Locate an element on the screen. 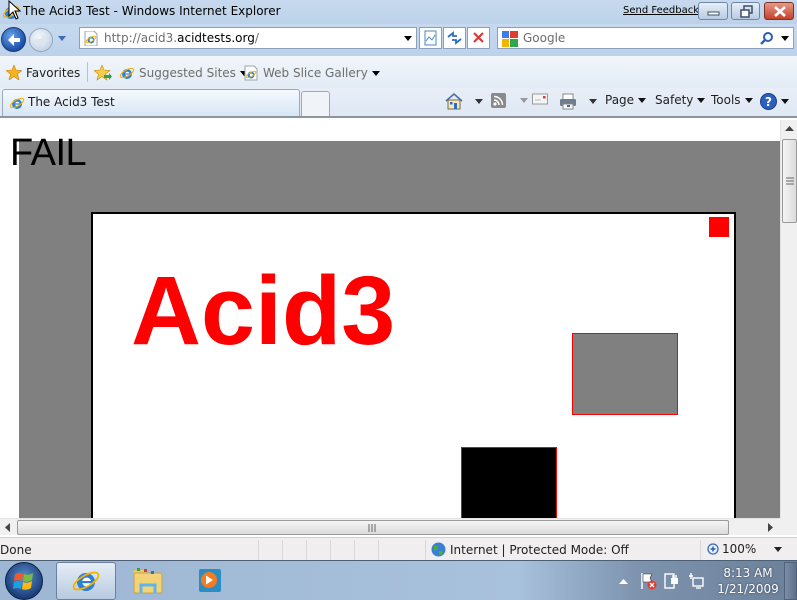  horizontal-scrollbar is located at coordinates (390, 526).